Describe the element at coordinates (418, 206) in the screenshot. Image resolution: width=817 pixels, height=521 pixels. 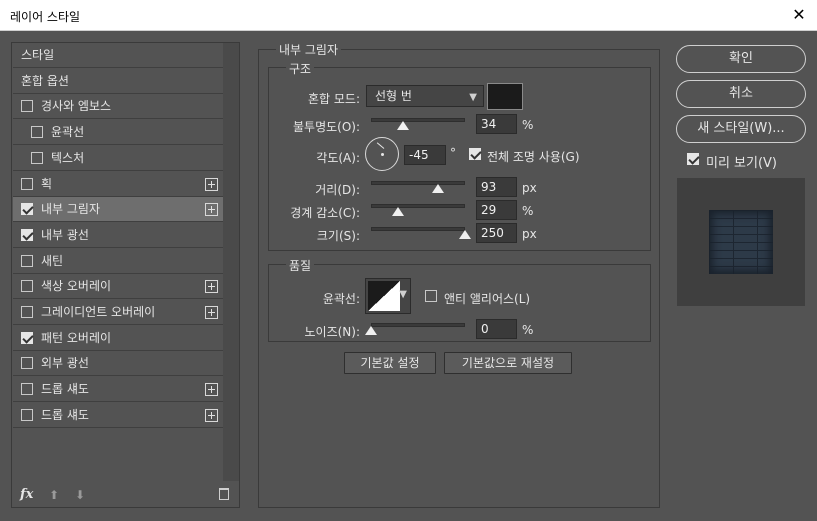
I see `choke-slider` at that location.